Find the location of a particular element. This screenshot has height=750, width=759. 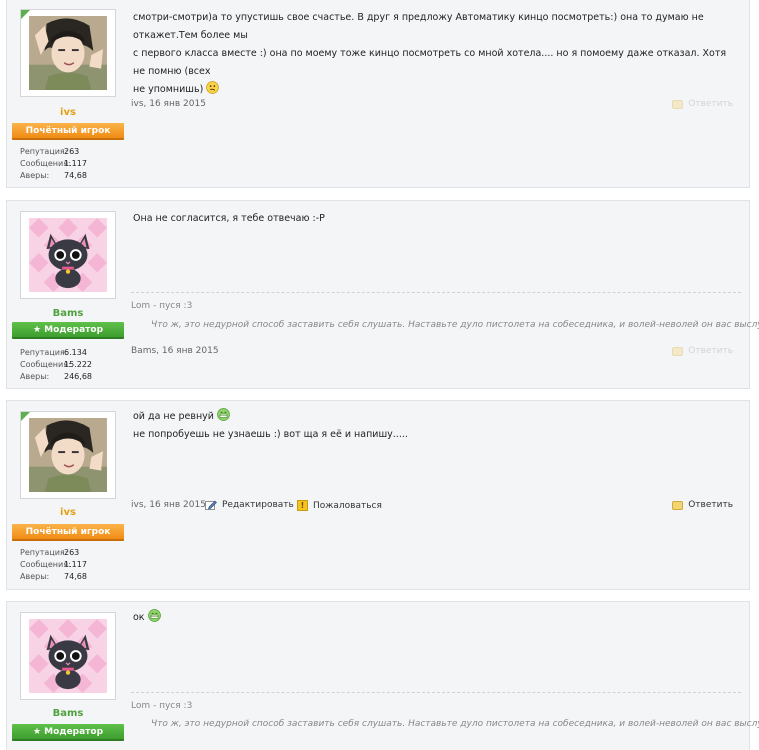

stat-value: 6.134 is located at coordinates (75, 352).